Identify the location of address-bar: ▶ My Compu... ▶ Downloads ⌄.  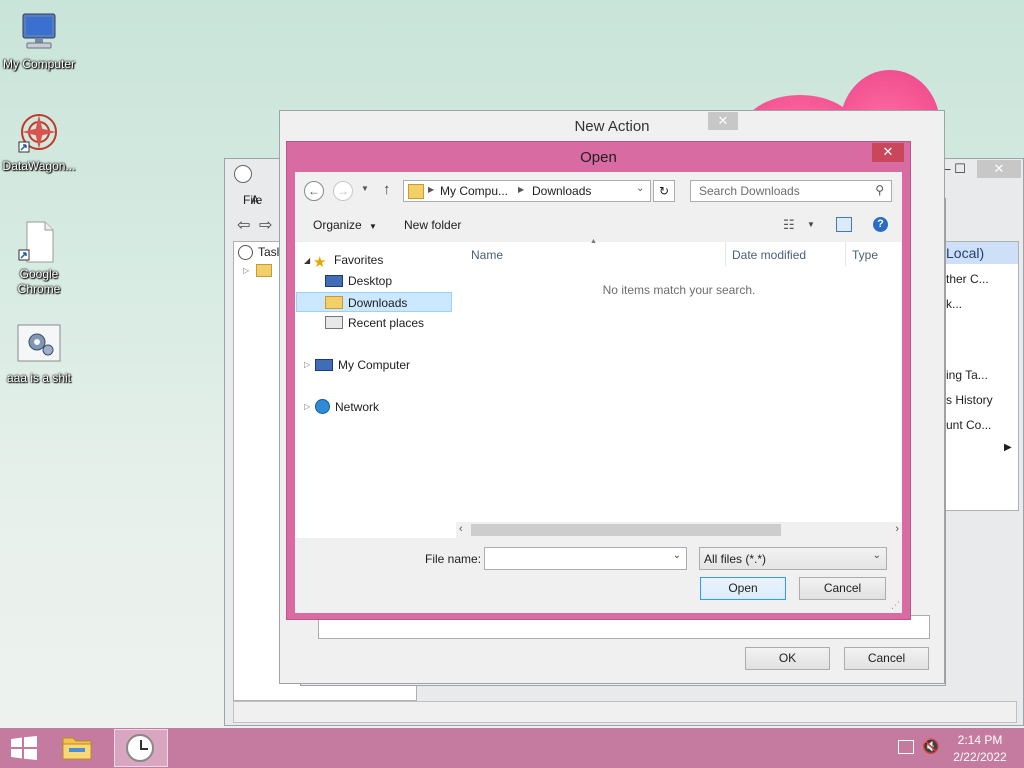
(527, 191).